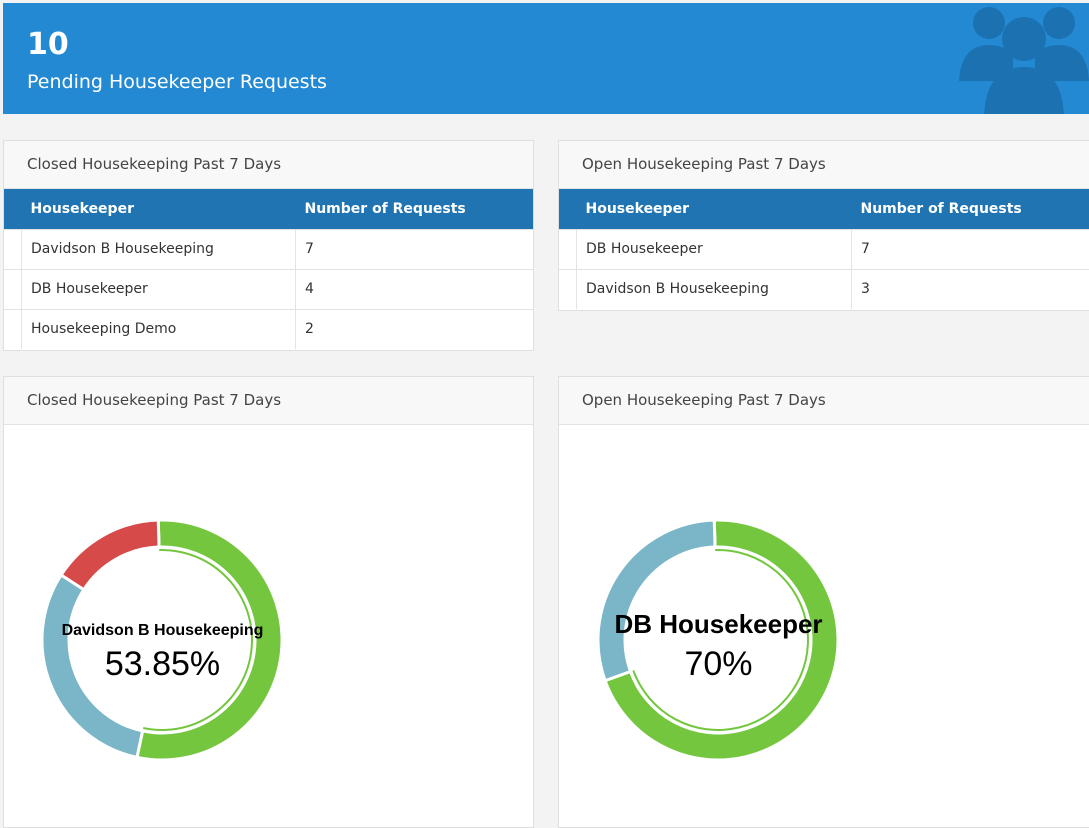  I want to click on donut-slice-davidson-b-housekeeping, so click(209, 640).